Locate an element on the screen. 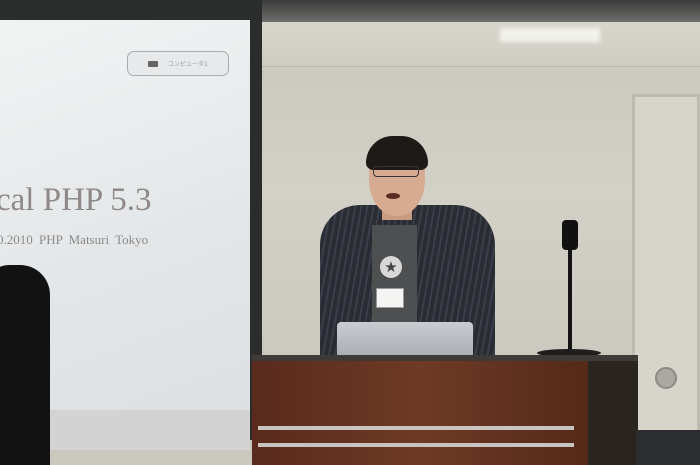 This screenshot has height=465, width=700. podium-side is located at coordinates (613, 411).